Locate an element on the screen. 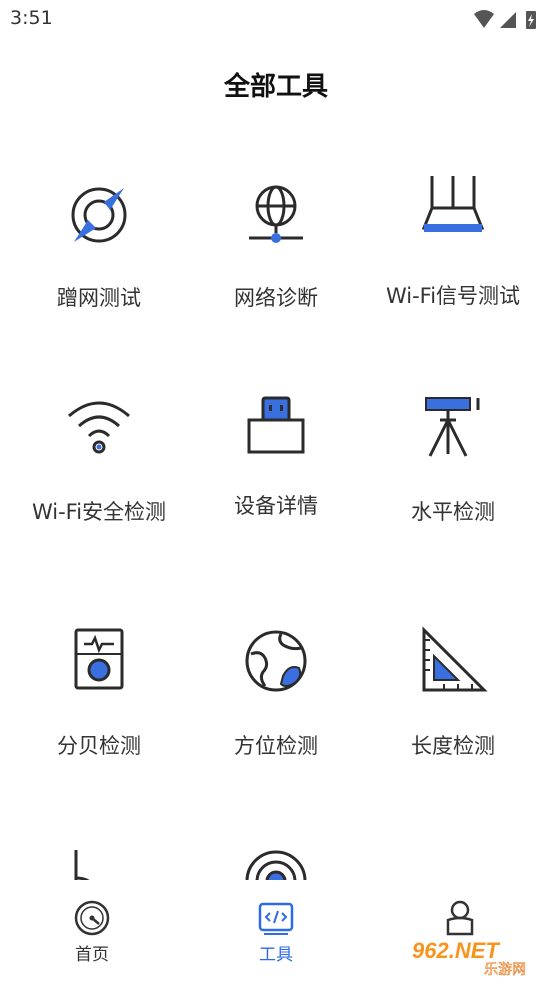 The image size is (552, 981). set-square-ruler-icon is located at coordinates (455, 659).